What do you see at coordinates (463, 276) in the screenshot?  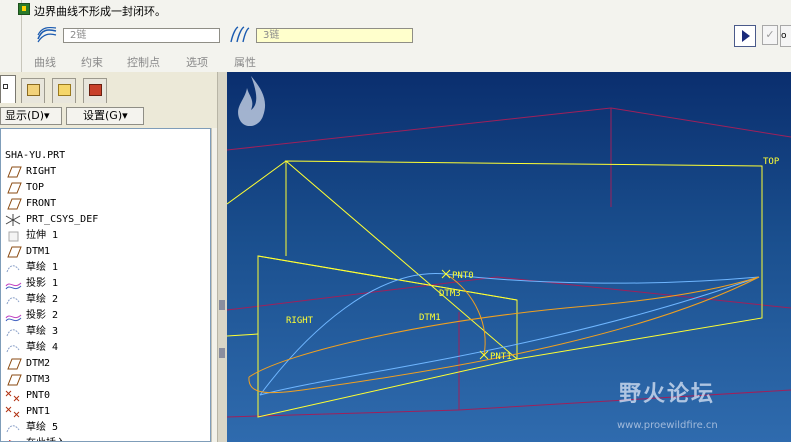 I see `label-pnt0: PNT0` at bounding box center [463, 276].